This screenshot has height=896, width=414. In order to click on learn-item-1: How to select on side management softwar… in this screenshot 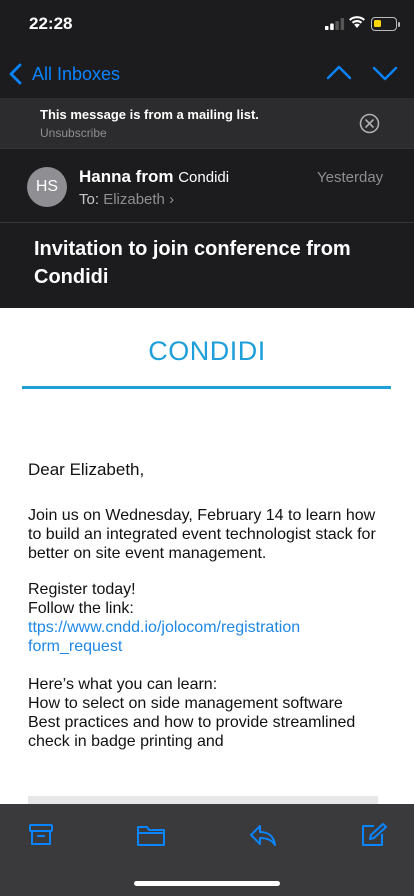, I will do `click(185, 703)`.